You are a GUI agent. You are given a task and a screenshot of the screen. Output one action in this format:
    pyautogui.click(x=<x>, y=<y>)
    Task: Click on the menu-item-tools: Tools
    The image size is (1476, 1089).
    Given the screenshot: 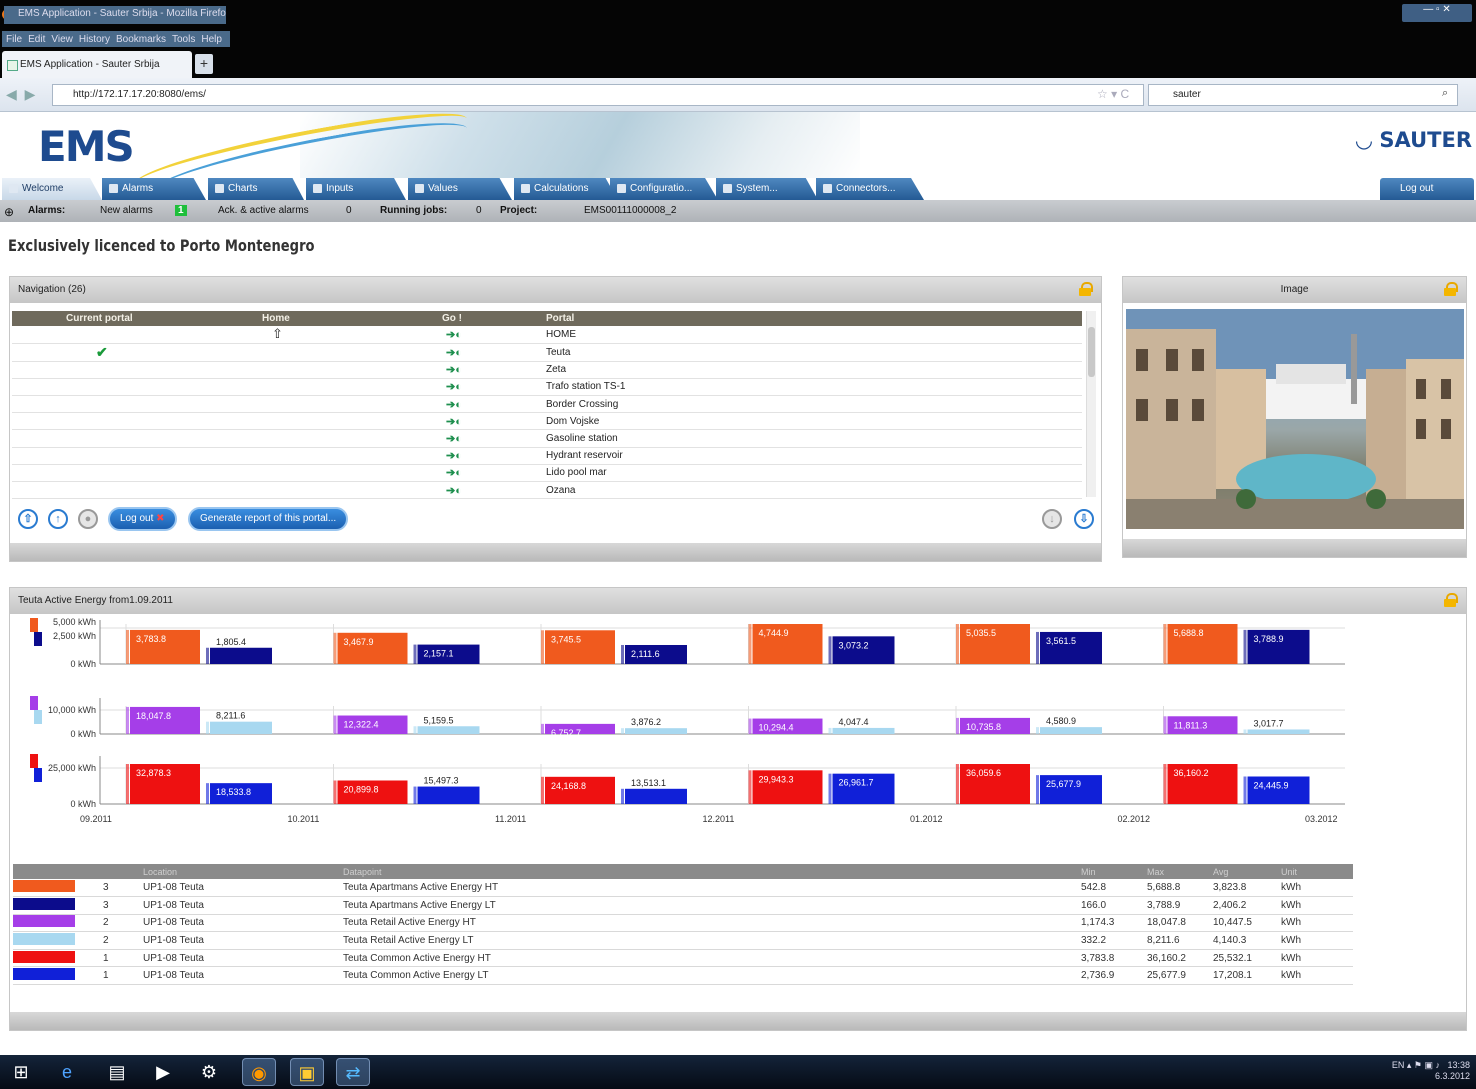 What is the action you would take?
    pyautogui.click(x=183, y=39)
    